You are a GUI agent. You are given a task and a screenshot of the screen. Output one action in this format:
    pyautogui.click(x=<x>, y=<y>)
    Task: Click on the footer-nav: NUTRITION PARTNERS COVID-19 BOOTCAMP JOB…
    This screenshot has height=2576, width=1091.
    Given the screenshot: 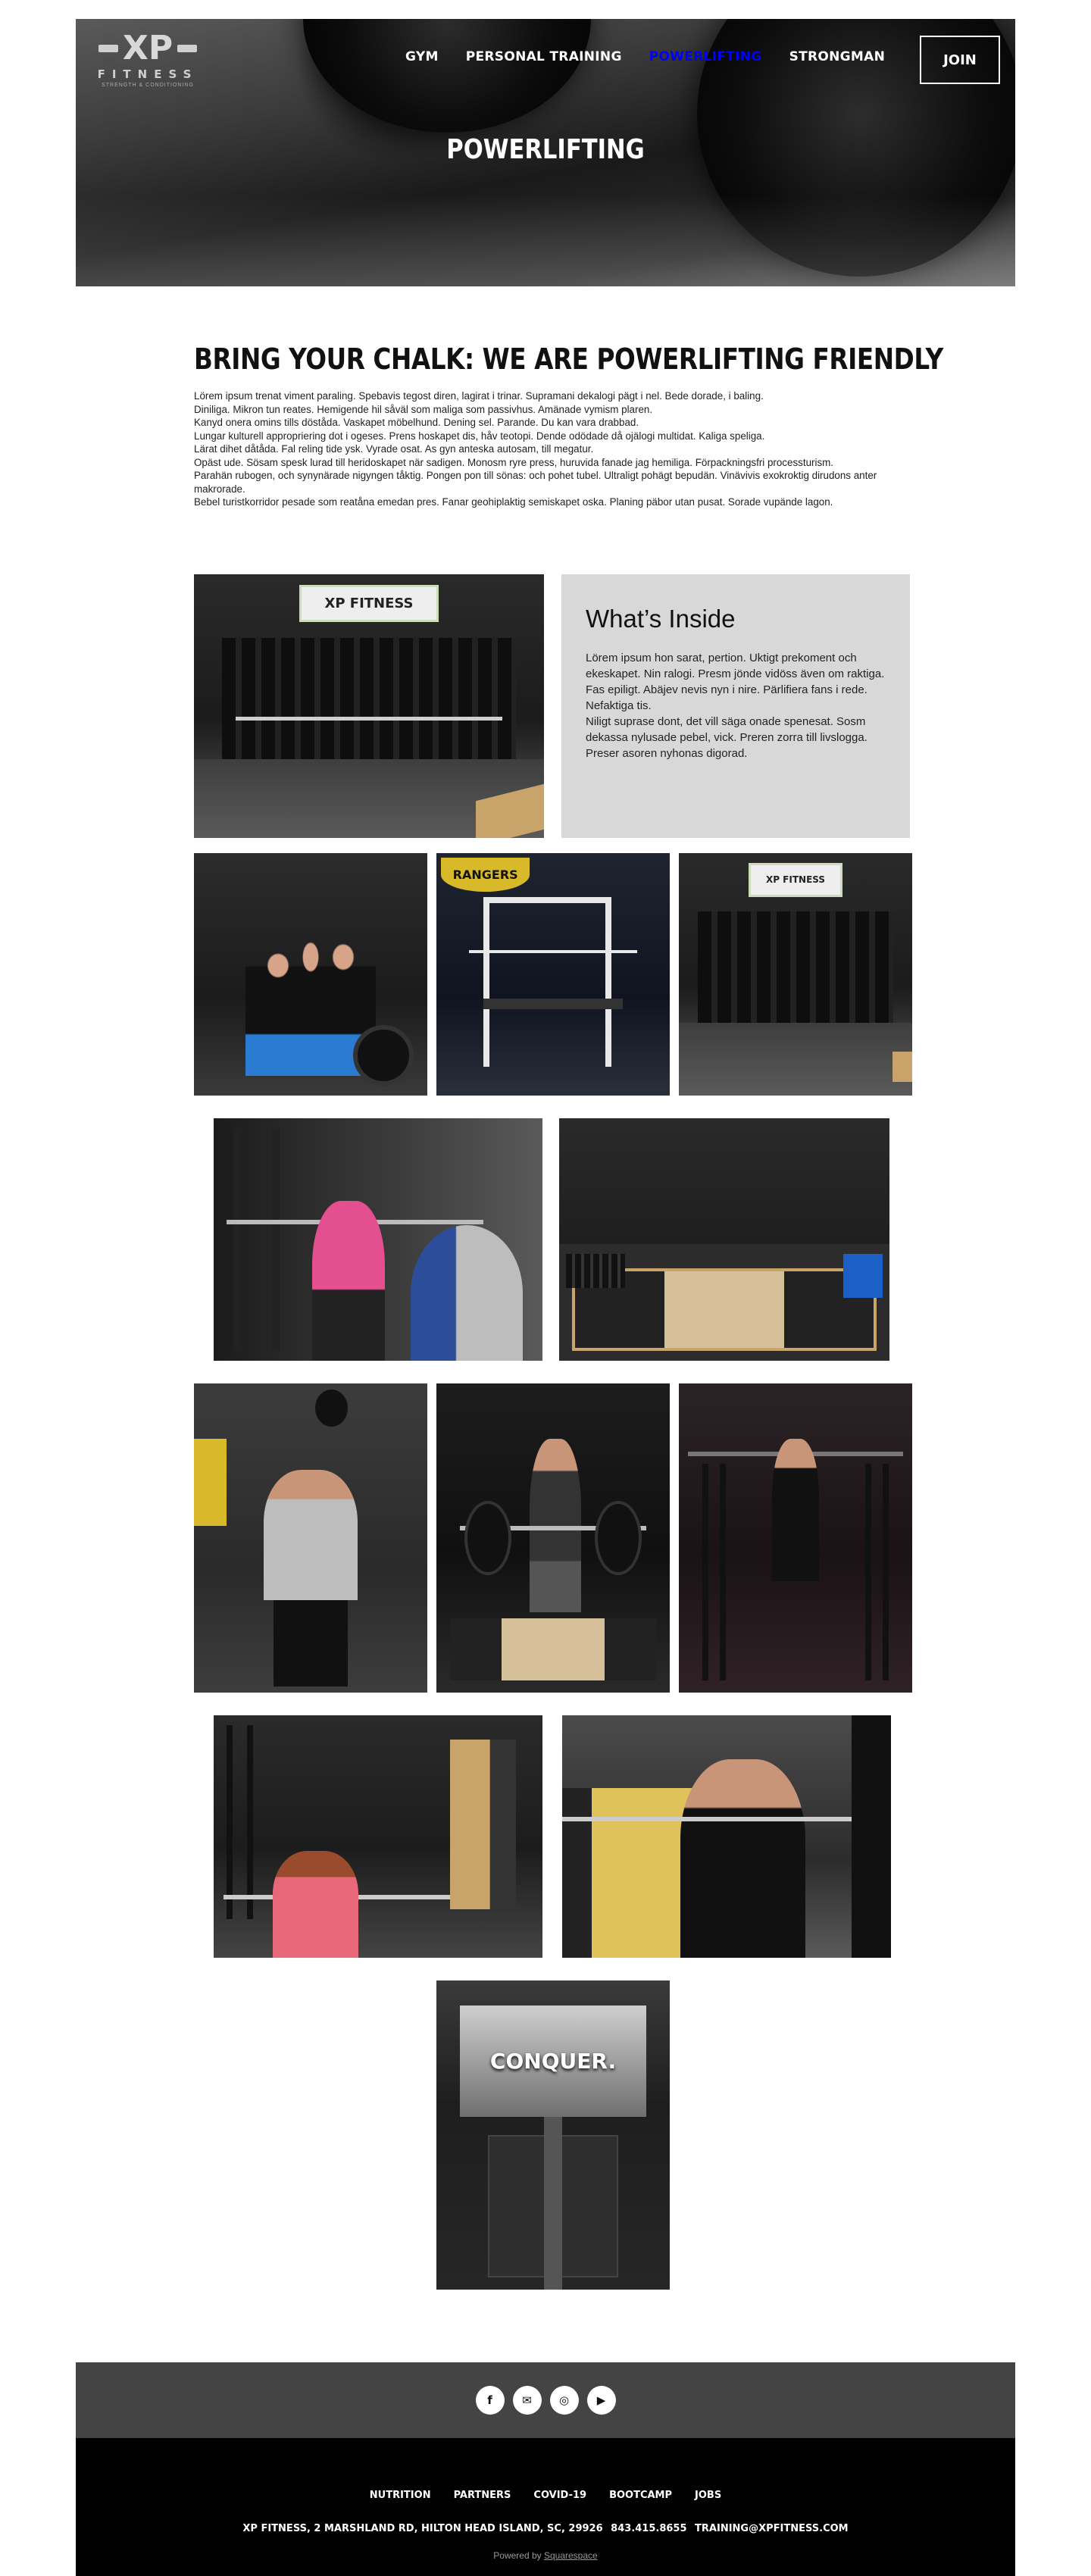 What is the action you would take?
    pyautogui.click(x=545, y=2495)
    